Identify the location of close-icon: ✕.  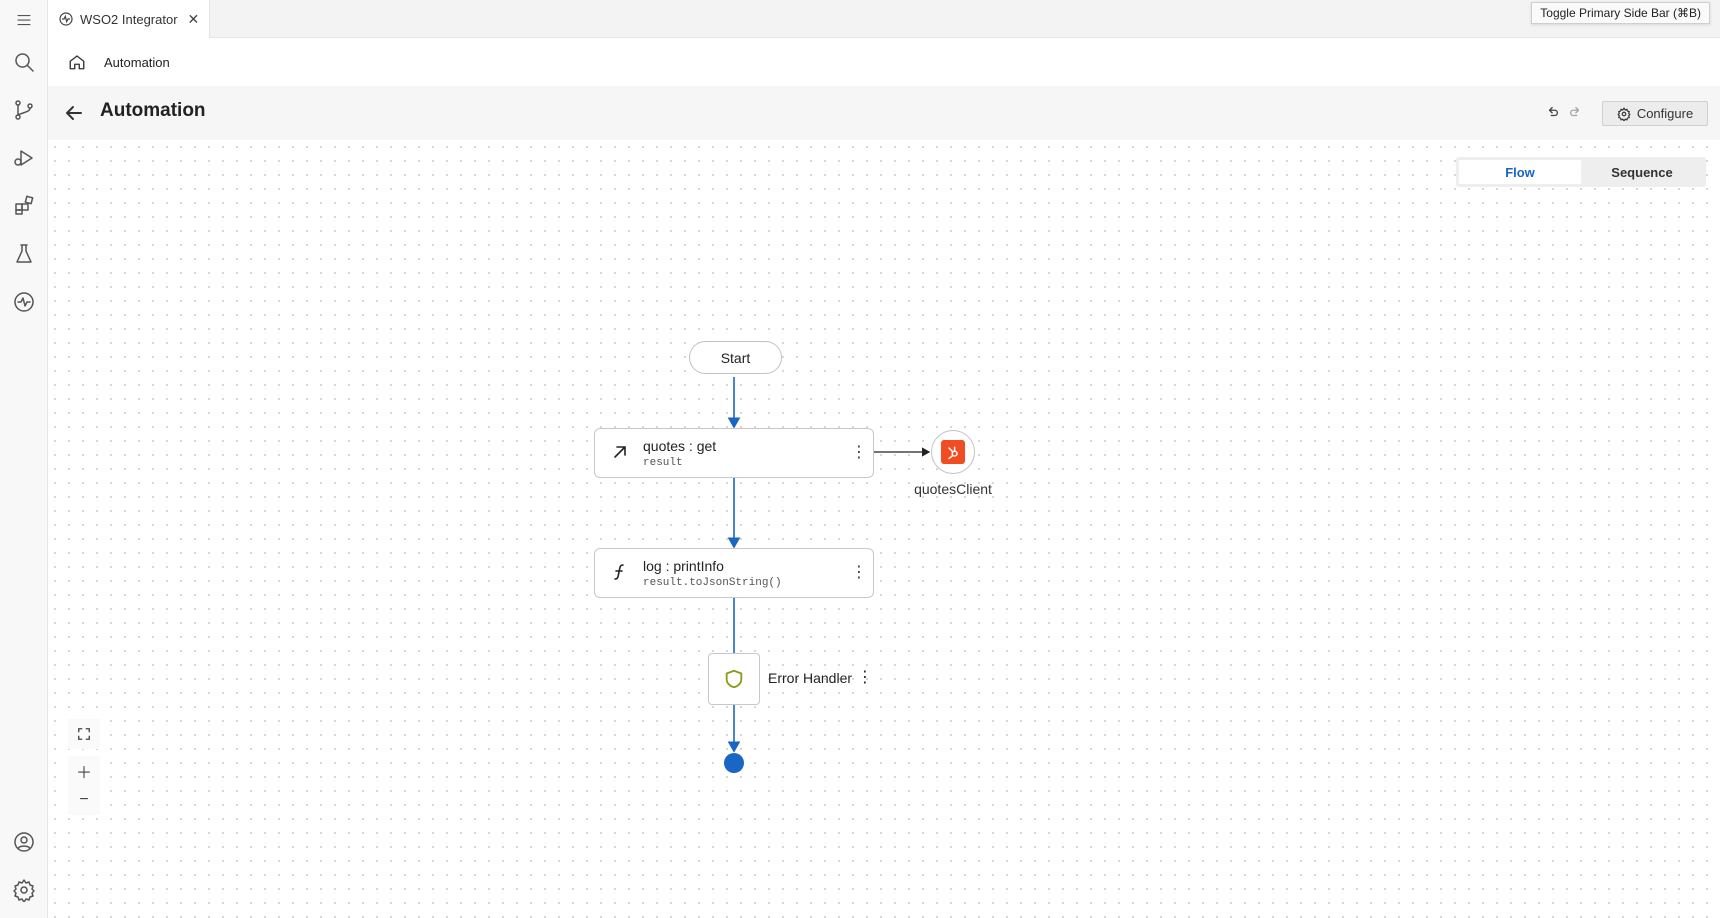
(194, 19).